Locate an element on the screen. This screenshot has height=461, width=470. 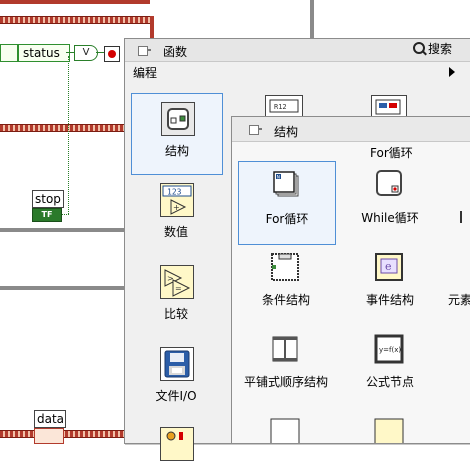
palette-item-numeric: 123 + 数值 is located at coordinates (176, 215).